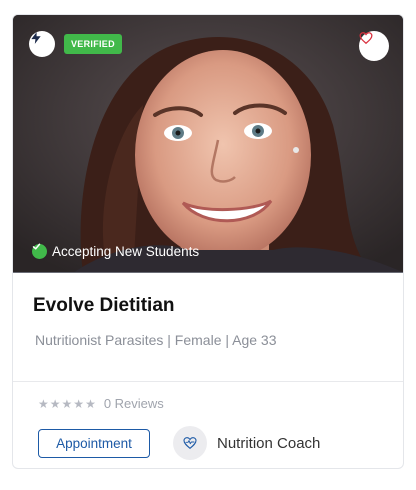  Describe the element at coordinates (101, 403) in the screenshot. I see `rating: ★ ★ ★ ★ ★ 0 Reviews` at that location.